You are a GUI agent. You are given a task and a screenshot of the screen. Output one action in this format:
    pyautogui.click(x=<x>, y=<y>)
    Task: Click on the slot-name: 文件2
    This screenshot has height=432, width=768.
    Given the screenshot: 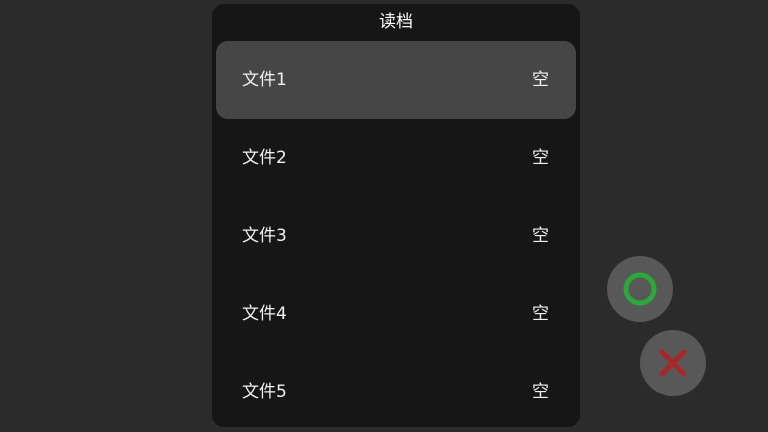 What is the action you would take?
    pyautogui.click(x=264, y=158)
    